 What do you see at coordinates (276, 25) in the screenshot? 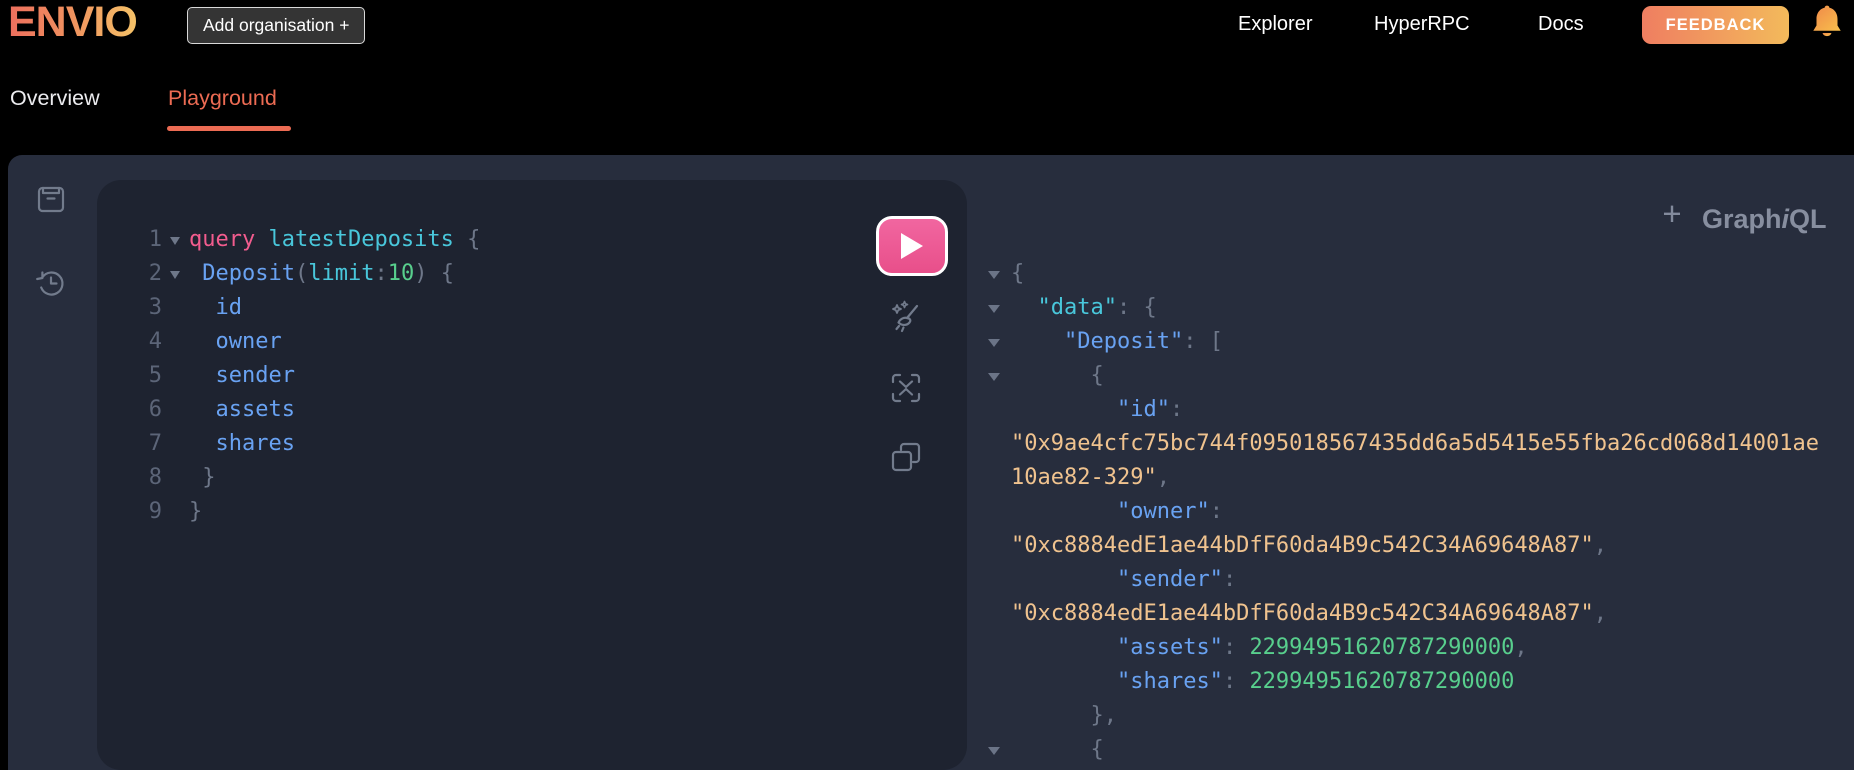
I see `add-organisation-button: Add organisation +` at bounding box center [276, 25].